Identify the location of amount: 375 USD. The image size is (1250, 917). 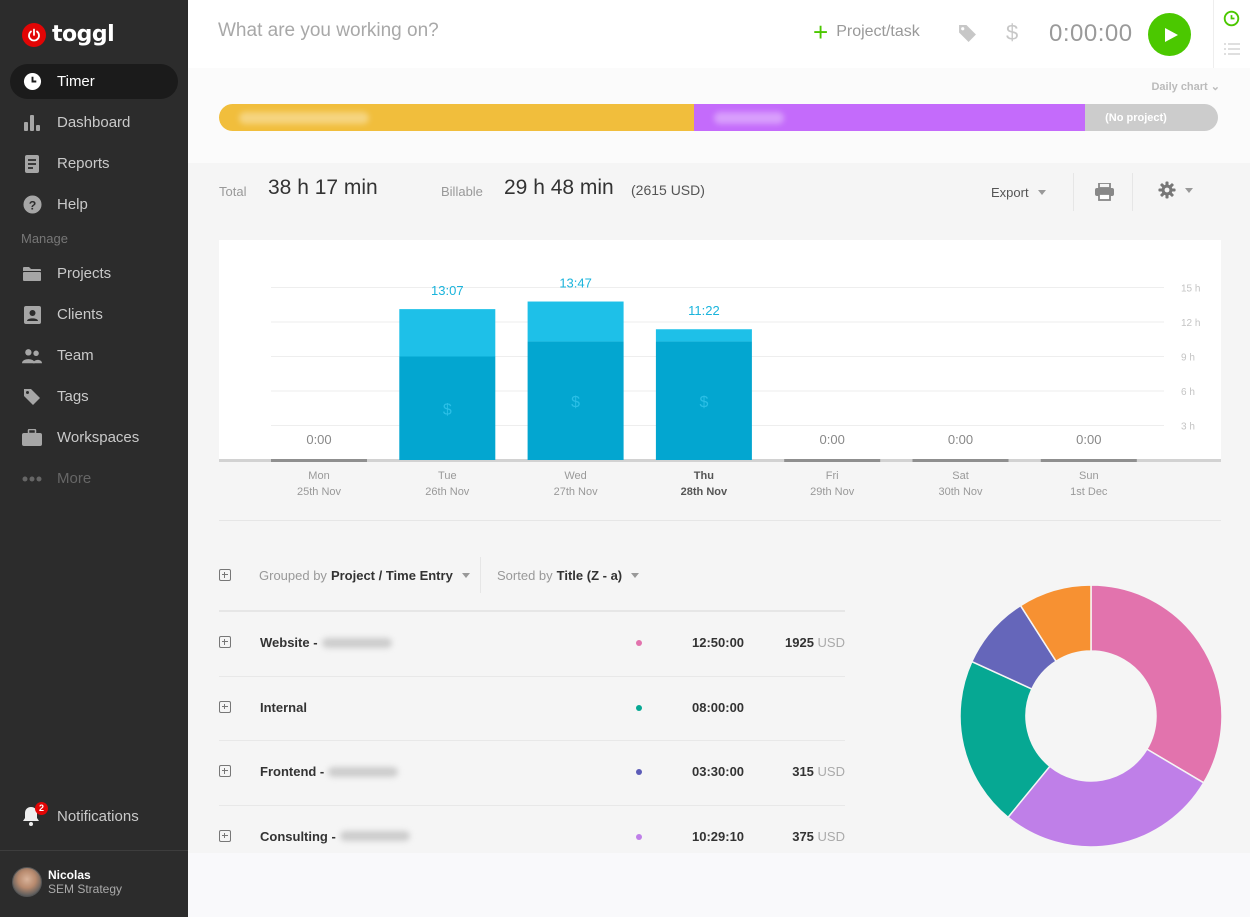
(818, 836).